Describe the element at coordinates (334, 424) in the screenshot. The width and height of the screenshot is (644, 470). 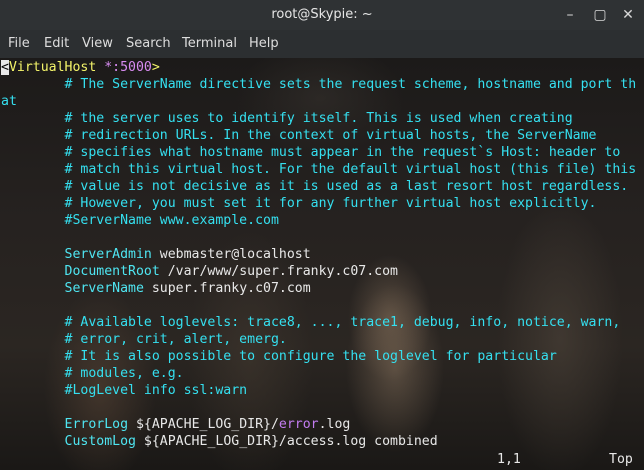
I see `directive-value: .log` at that location.